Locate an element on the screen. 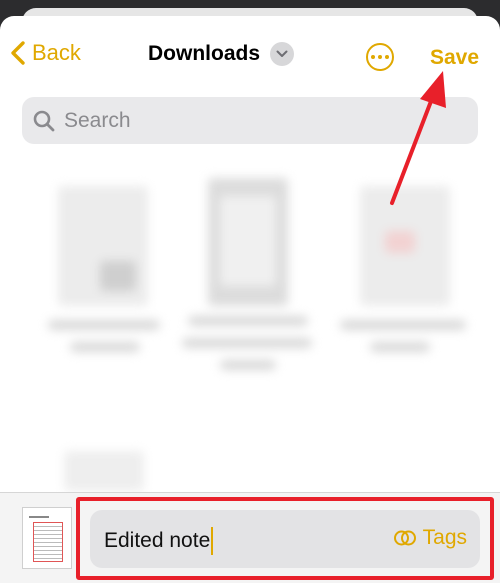 This screenshot has height=583, width=500. location-selector: Downloads is located at coordinates (221, 54).